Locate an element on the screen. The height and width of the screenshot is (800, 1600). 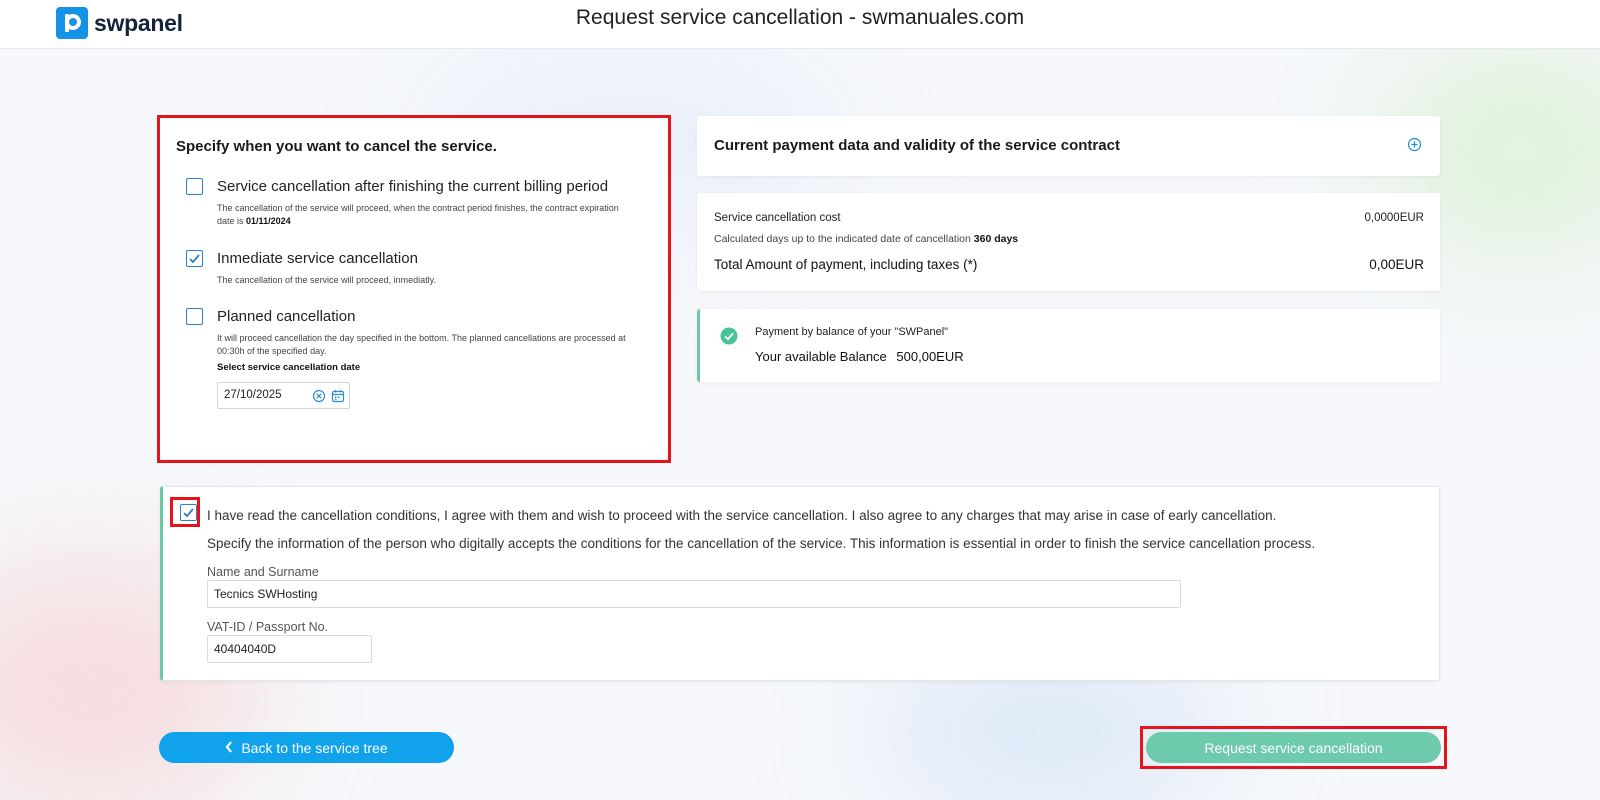
back-button-label: Back to the service tree is located at coordinates (314, 747).